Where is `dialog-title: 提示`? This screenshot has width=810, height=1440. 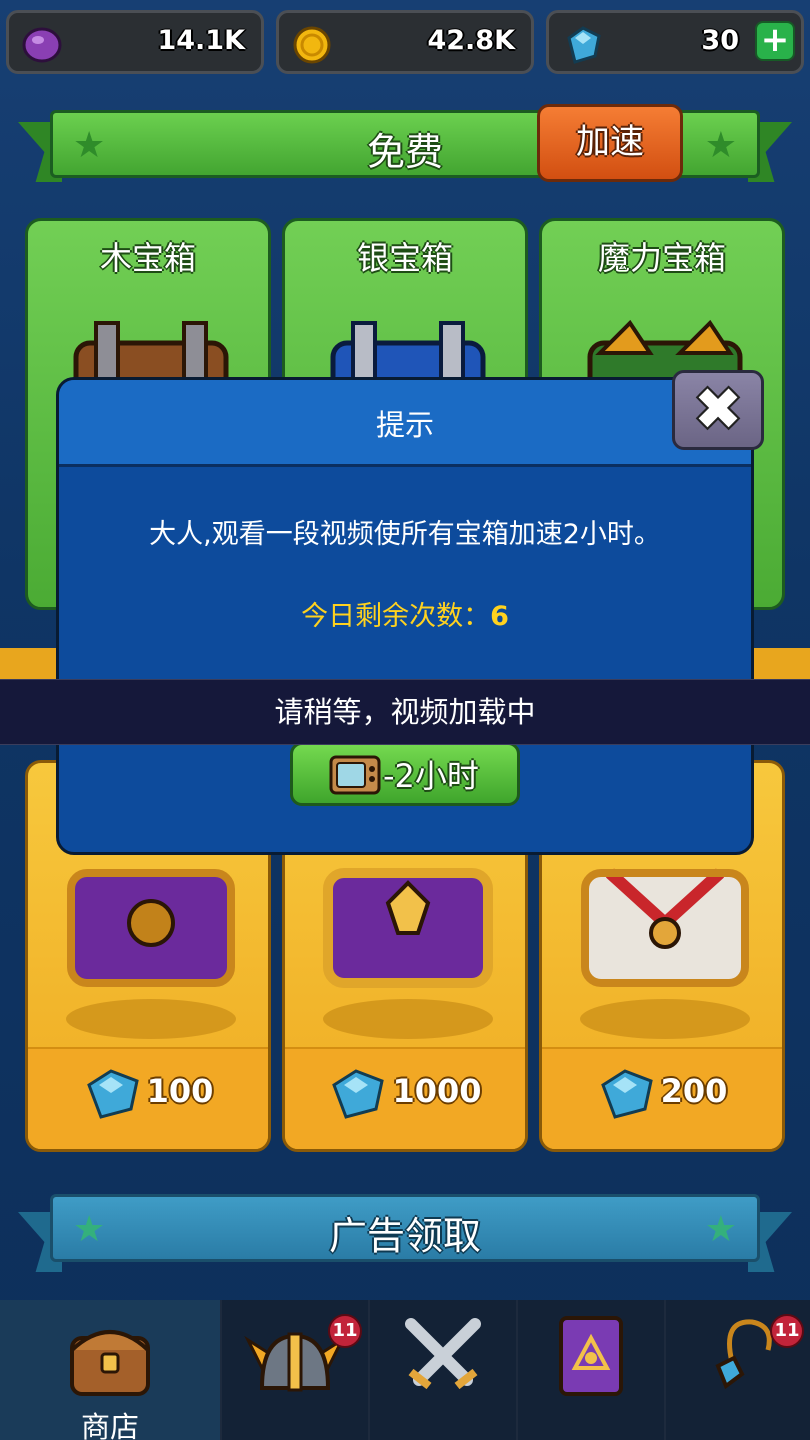 dialog-title: 提示 is located at coordinates (404, 425).